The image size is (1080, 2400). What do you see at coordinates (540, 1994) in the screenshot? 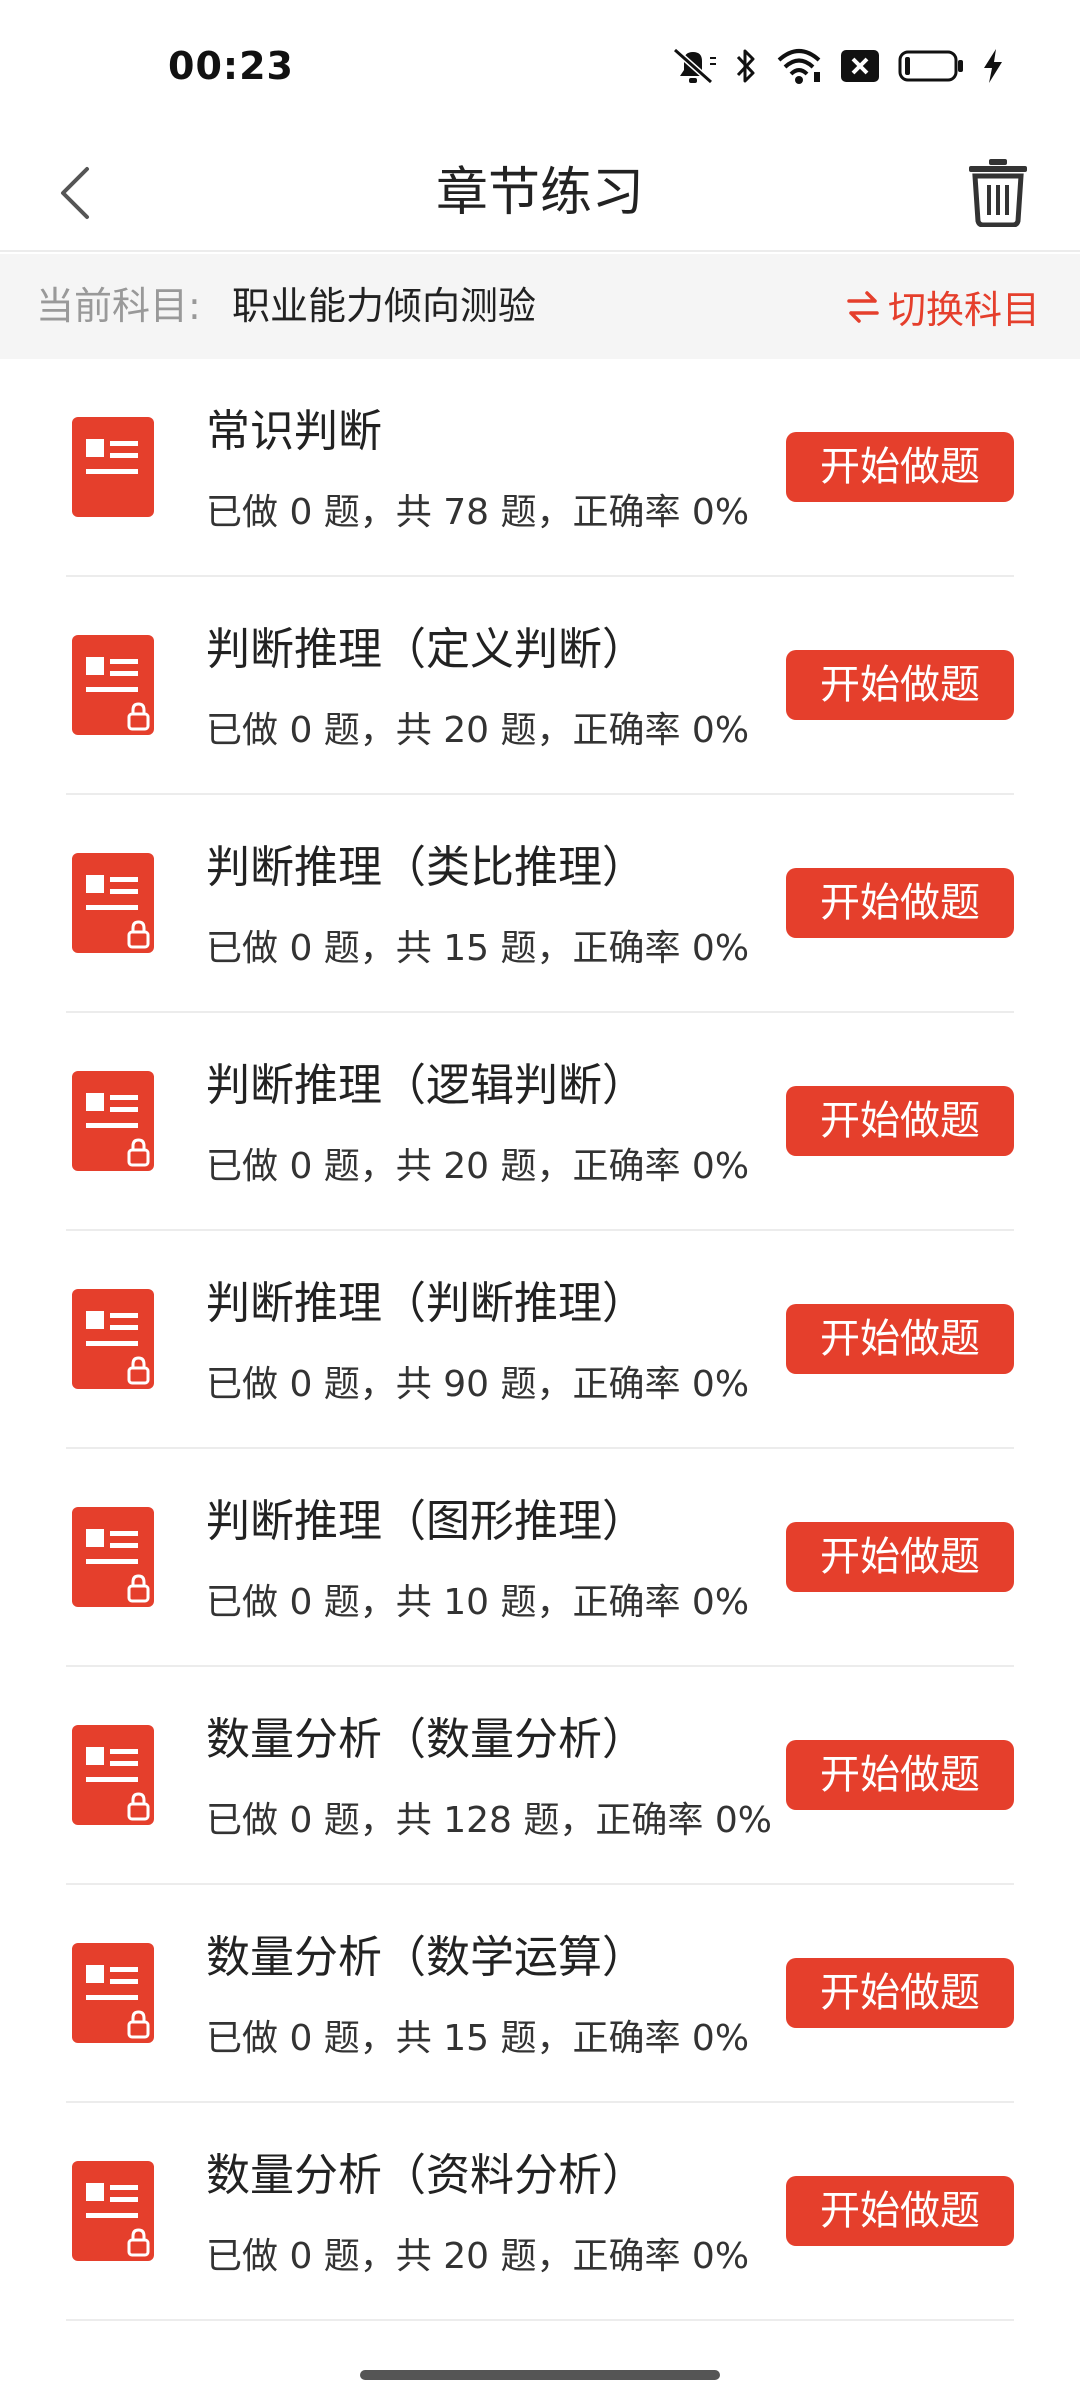
I see `chapter-row: 数量分析（数学运算） 已做 0 题，共 15 题，正确率 0% 开始做题` at bounding box center [540, 1994].